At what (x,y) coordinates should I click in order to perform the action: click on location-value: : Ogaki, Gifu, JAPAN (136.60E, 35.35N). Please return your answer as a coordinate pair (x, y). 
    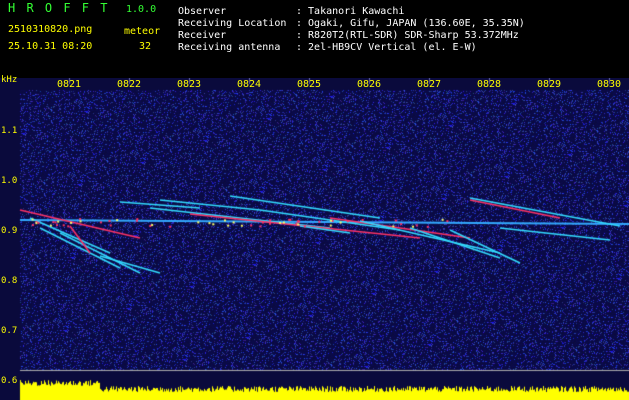
    Looking at the image, I should click on (410, 23).